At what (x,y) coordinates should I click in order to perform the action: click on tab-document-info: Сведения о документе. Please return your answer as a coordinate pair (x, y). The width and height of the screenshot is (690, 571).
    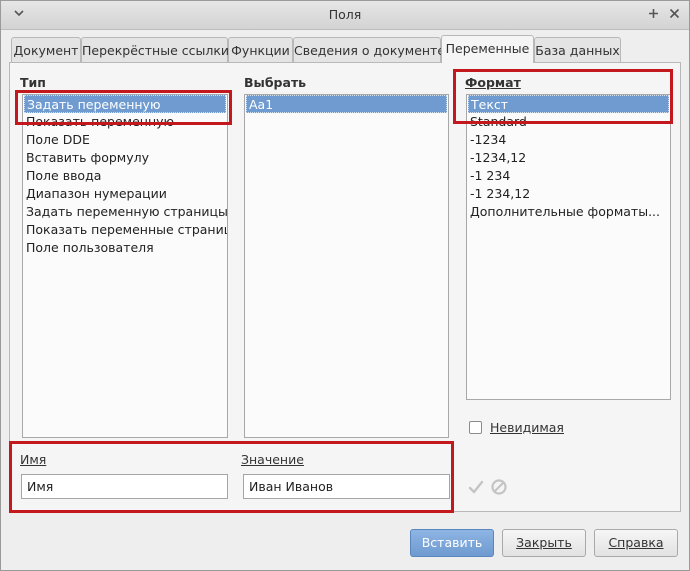
    Looking at the image, I should click on (369, 49).